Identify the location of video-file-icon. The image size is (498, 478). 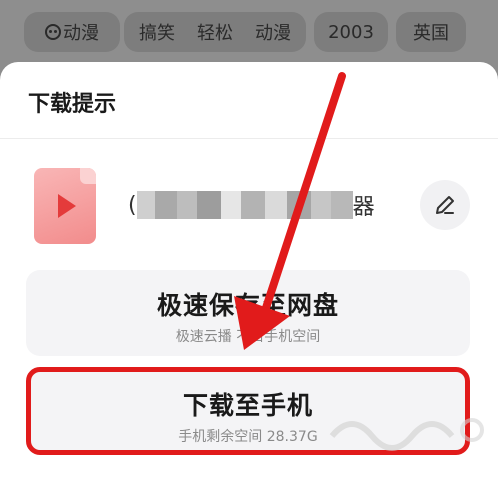
(65, 206).